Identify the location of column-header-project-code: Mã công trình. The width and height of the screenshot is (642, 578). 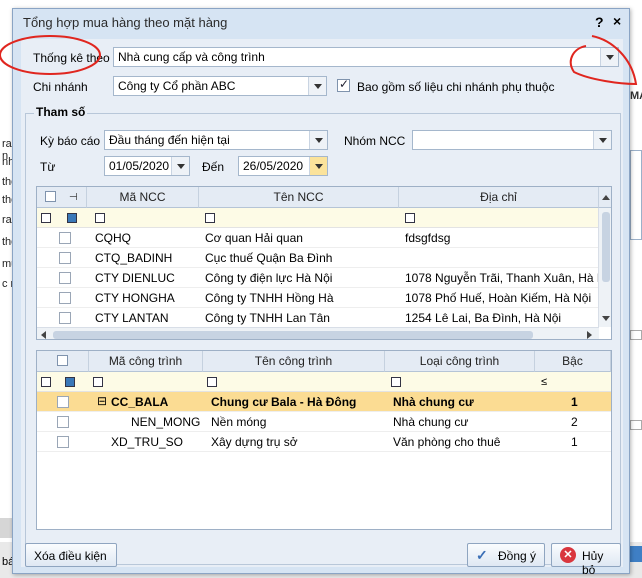
(146, 361).